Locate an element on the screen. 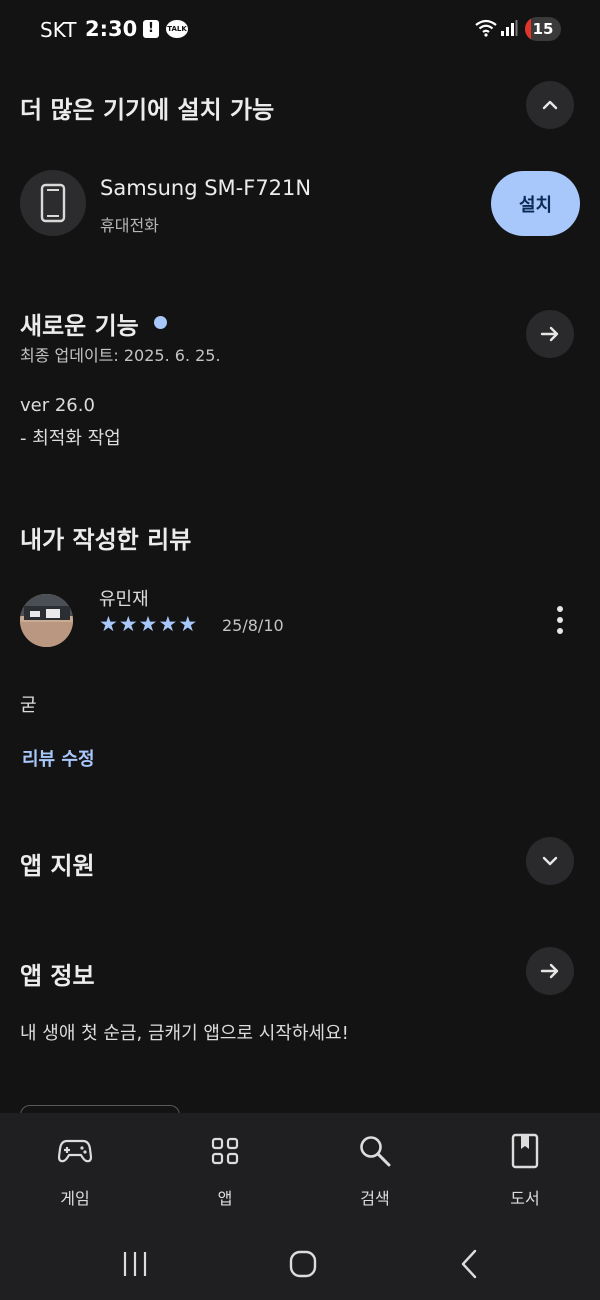 The height and width of the screenshot is (1300, 600). app-description: 내 생애 첫 순금, 금캐기 앱으로 시작하세요! is located at coordinates (184, 1033).